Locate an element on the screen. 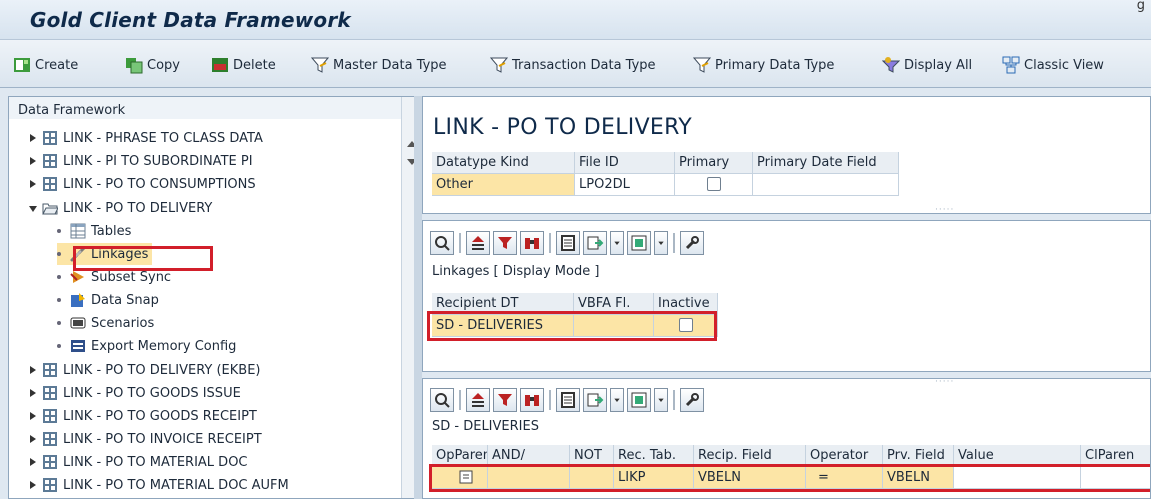  value-help-icon is located at coordinates (466, 477).